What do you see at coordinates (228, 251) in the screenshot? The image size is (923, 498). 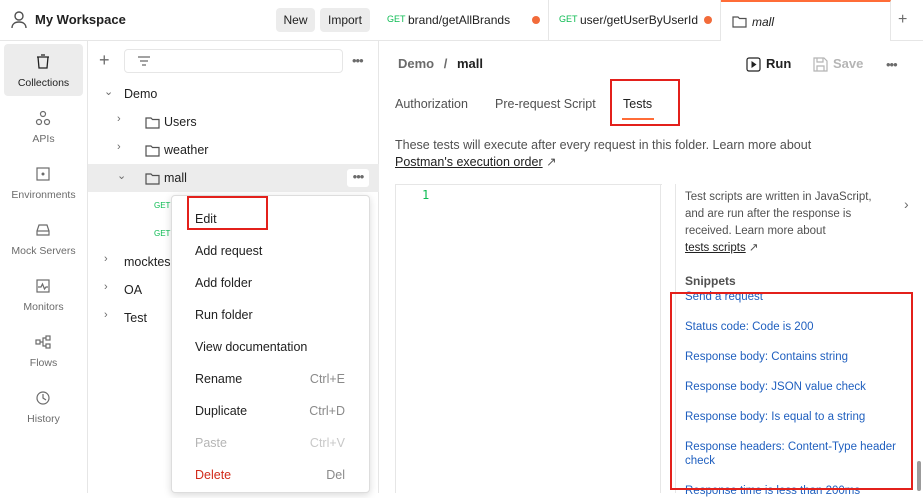 I see `menu-item-add-request: Add request` at bounding box center [228, 251].